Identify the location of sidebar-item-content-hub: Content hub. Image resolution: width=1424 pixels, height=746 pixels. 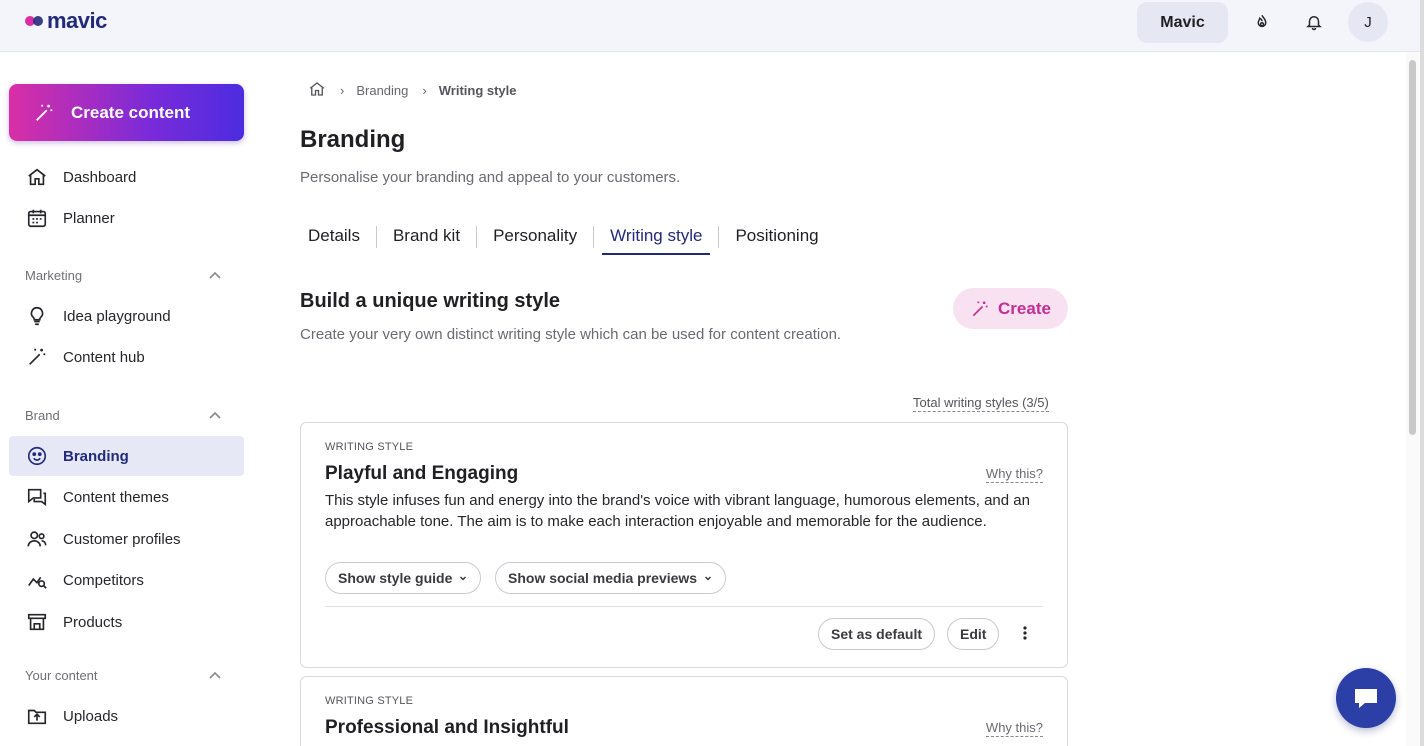
(126, 357).